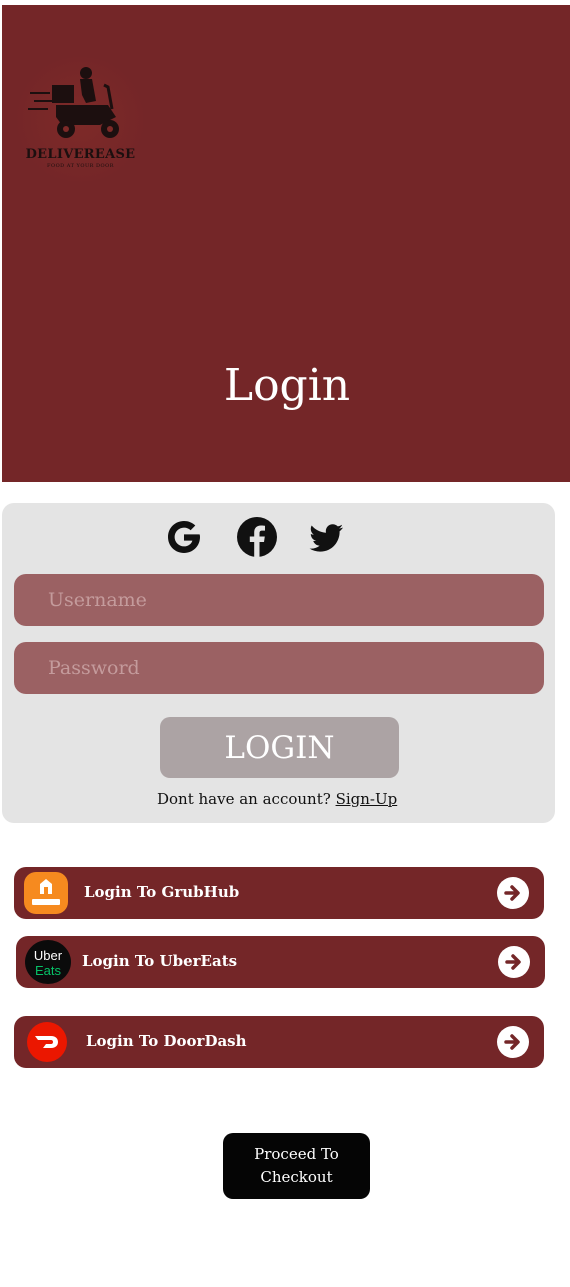 The width and height of the screenshot is (570, 1287). I want to click on facebook-icon, so click(257, 537).